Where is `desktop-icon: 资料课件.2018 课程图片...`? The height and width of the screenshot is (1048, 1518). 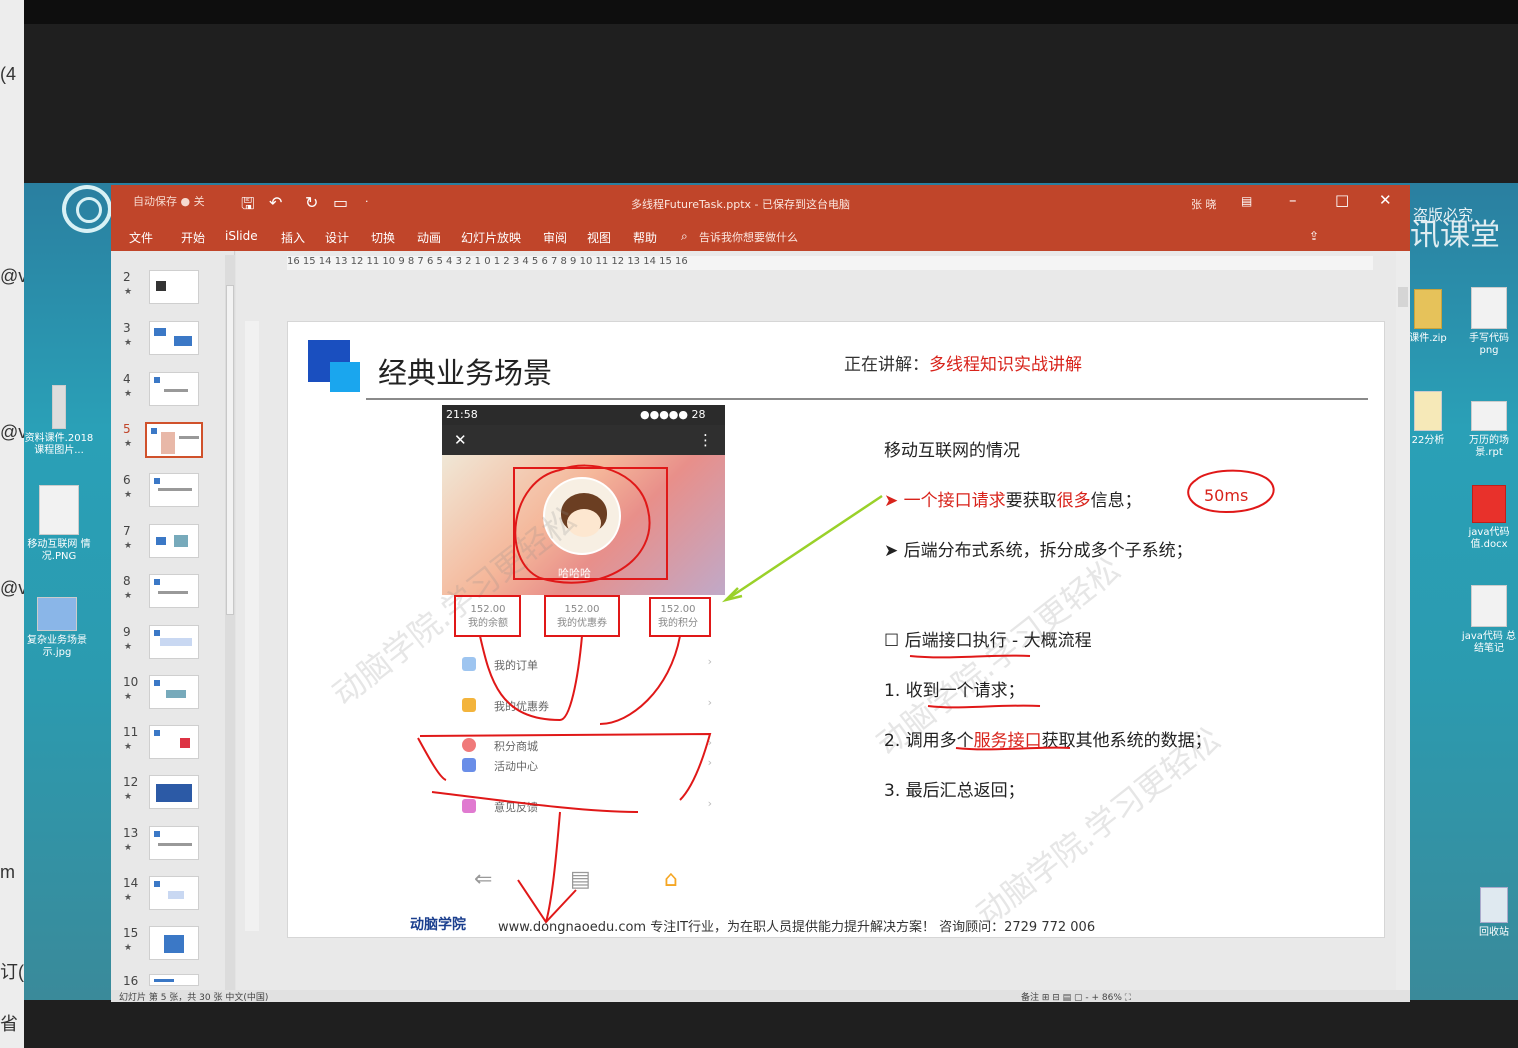
desktop-icon: 资料课件.2018 课程图片... is located at coordinates (59, 421).